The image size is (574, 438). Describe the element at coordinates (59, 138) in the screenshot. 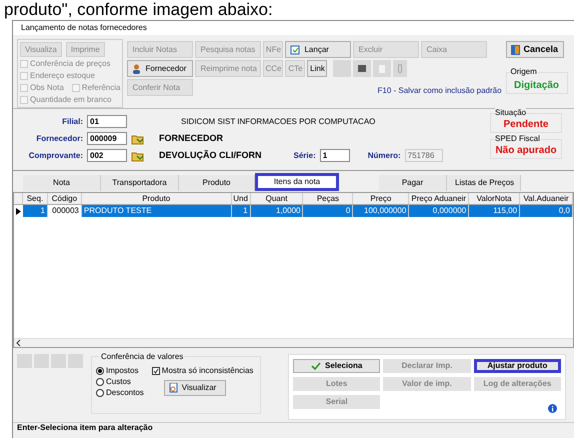

I see `field-label: Fornecedor:` at that location.